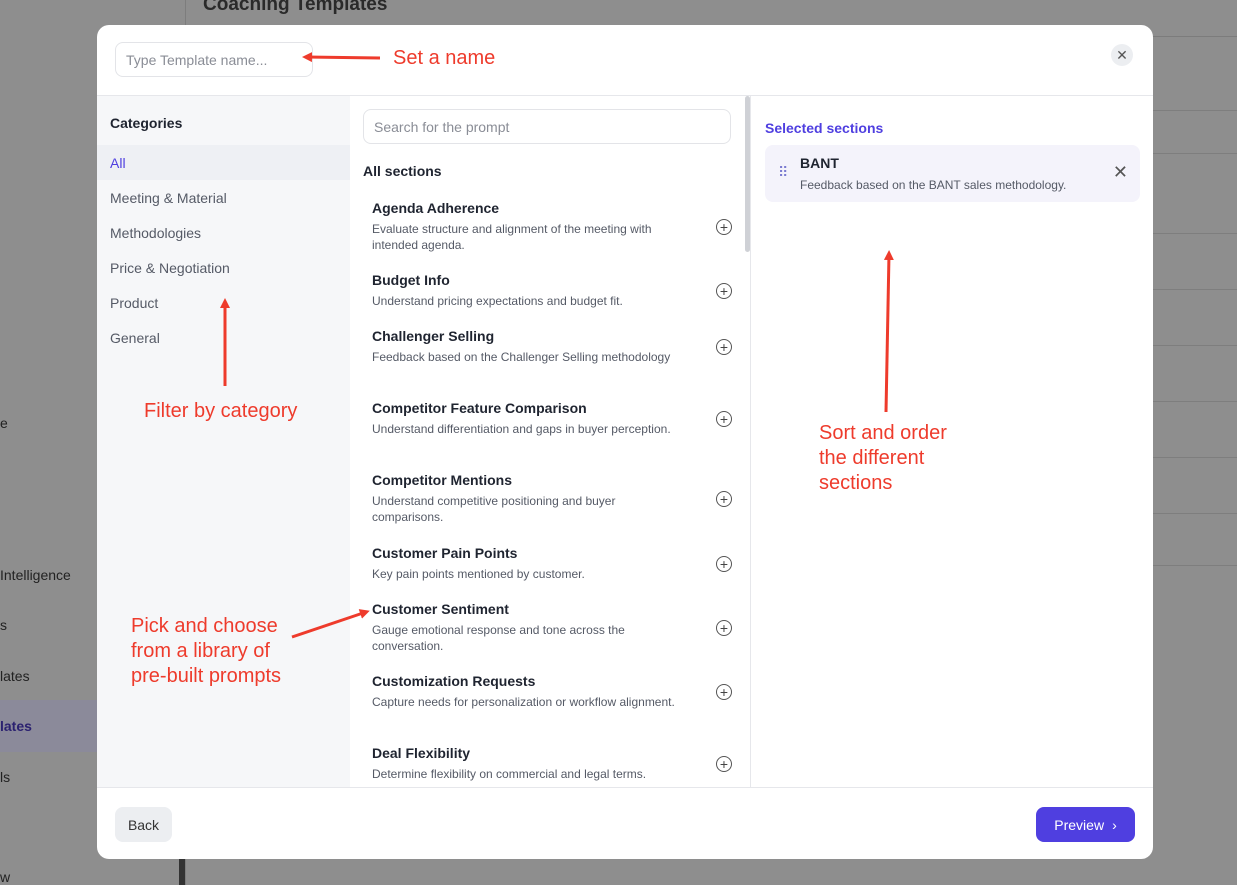  What do you see at coordinates (1079, 824) in the screenshot?
I see `preview-label: Preview` at bounding box center [1079, 824].